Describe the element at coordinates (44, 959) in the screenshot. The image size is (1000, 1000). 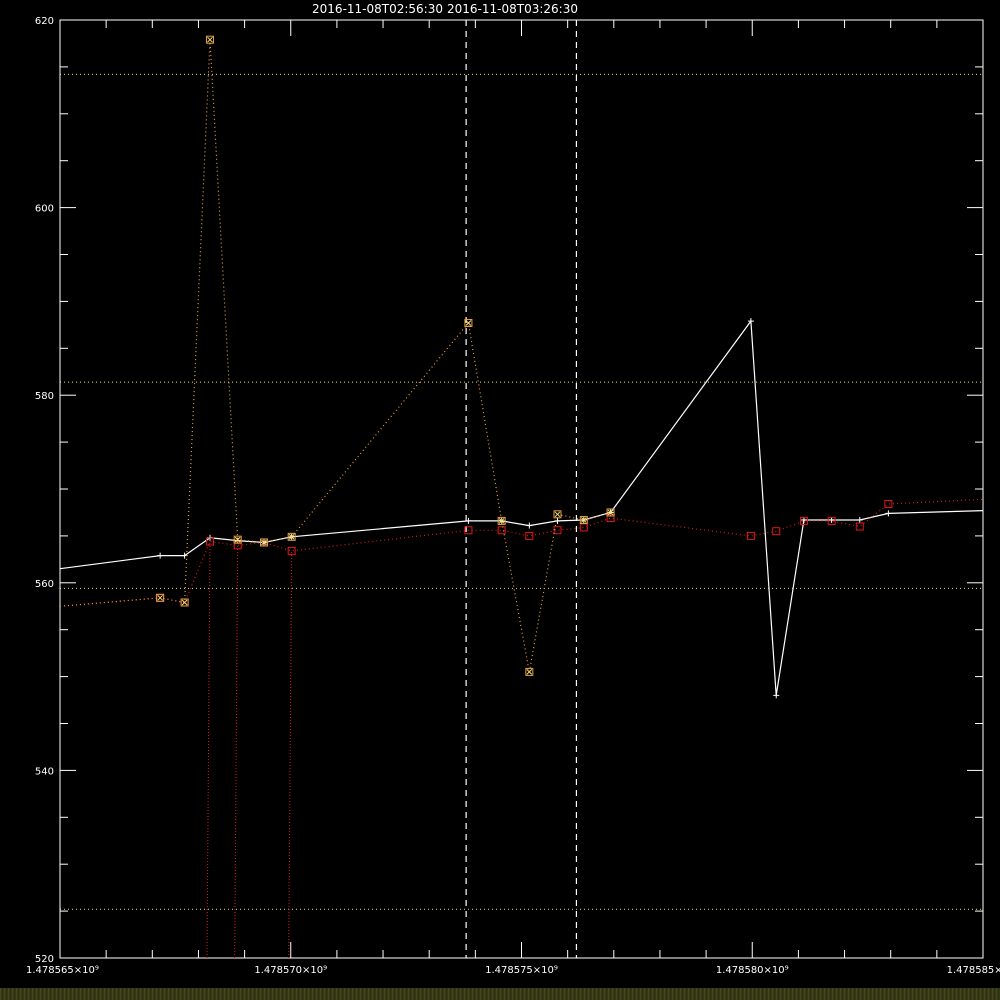
I see `y-tick-label: 520` at that location.